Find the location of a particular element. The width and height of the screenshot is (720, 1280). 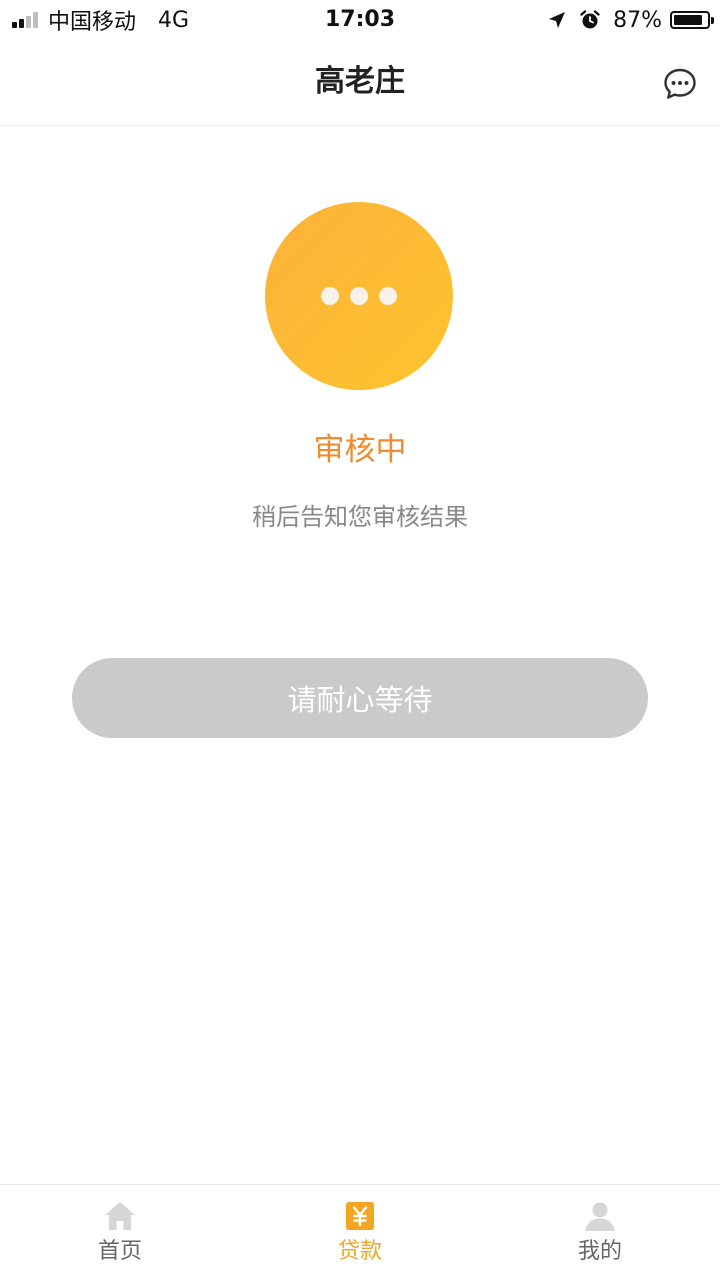

tab-bar: 首页 贷款 我的 is located at coordinates (360, 1232).